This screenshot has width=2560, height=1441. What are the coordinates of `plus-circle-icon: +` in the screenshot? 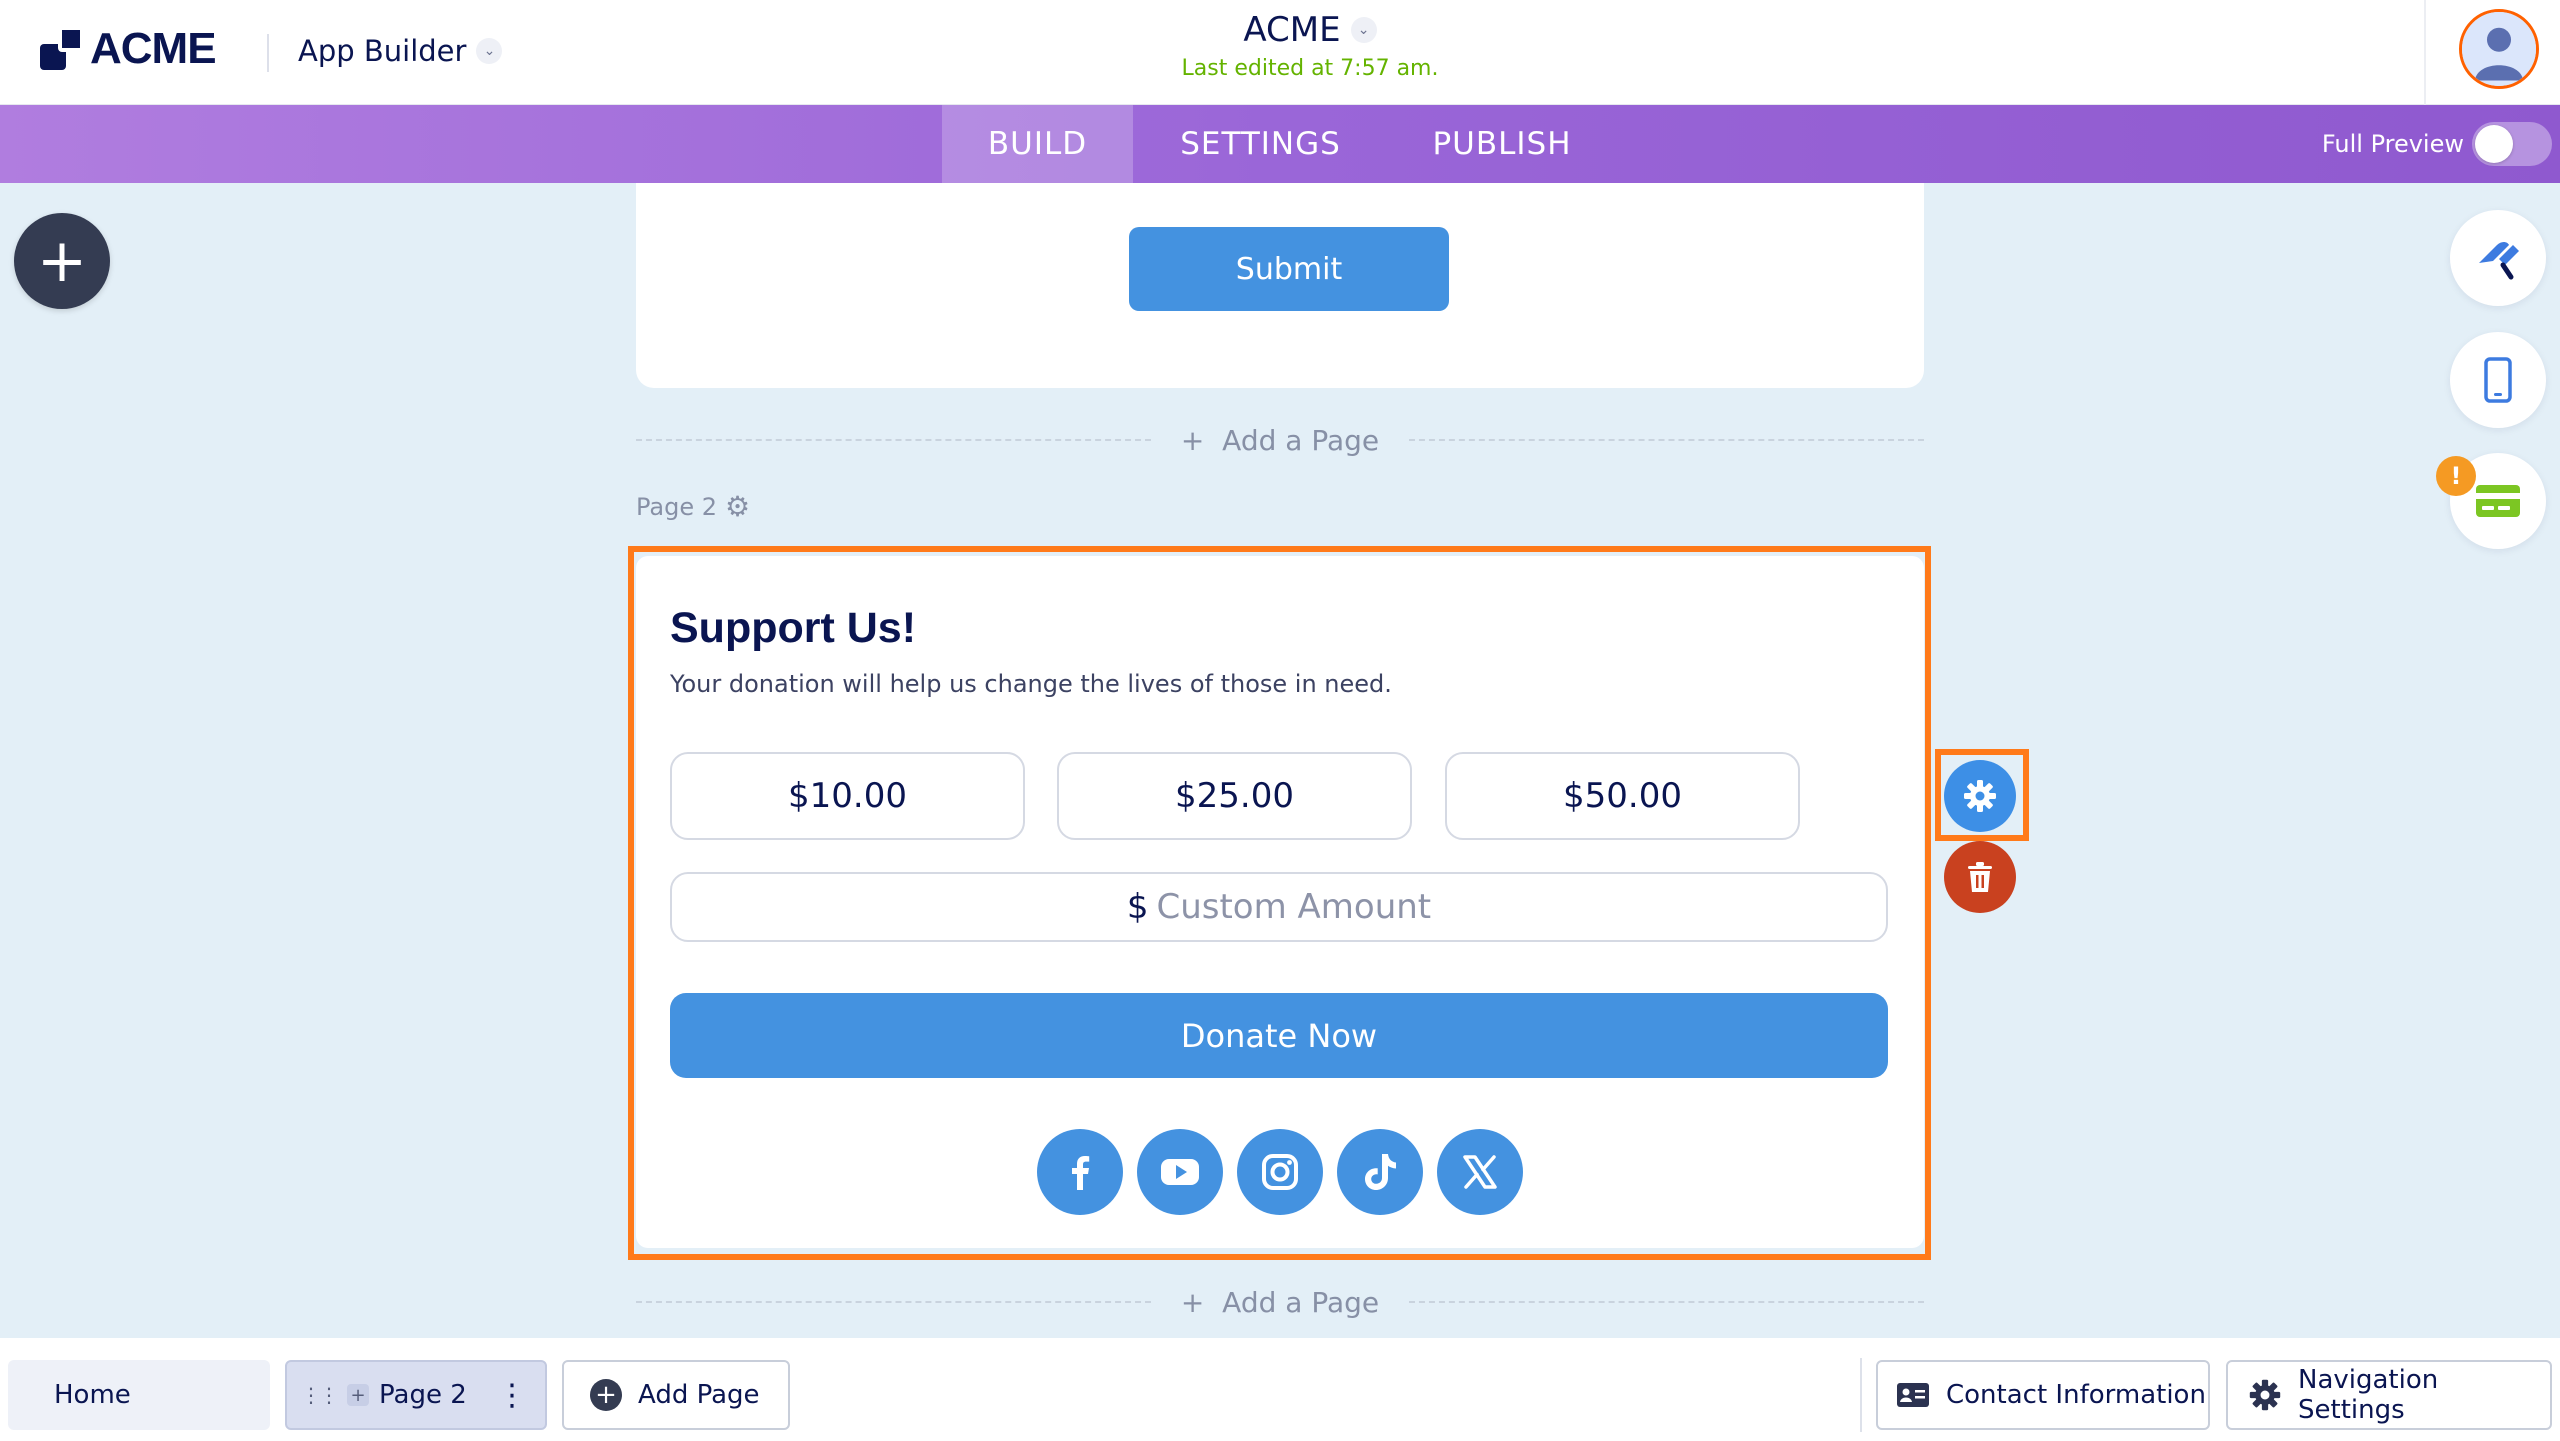 It's located at (606, 1395).